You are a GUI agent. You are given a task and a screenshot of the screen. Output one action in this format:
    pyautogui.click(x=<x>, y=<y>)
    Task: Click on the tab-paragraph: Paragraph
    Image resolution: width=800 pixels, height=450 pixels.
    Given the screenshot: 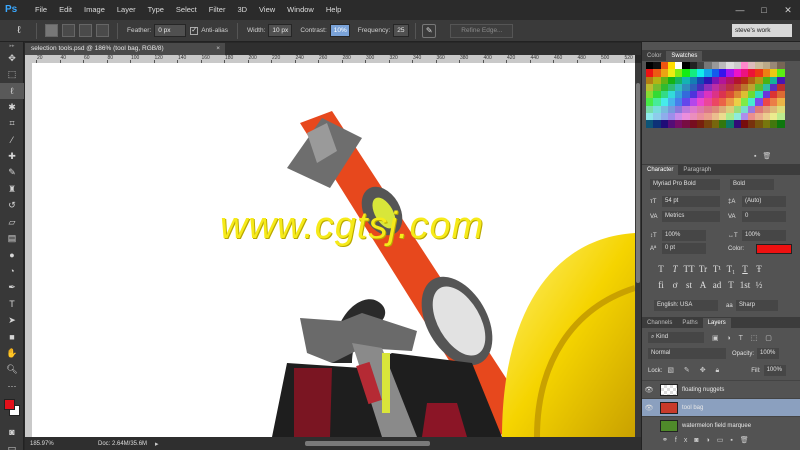 What is the action you would take?
    pyautogui.click(x=697, y=170)
    